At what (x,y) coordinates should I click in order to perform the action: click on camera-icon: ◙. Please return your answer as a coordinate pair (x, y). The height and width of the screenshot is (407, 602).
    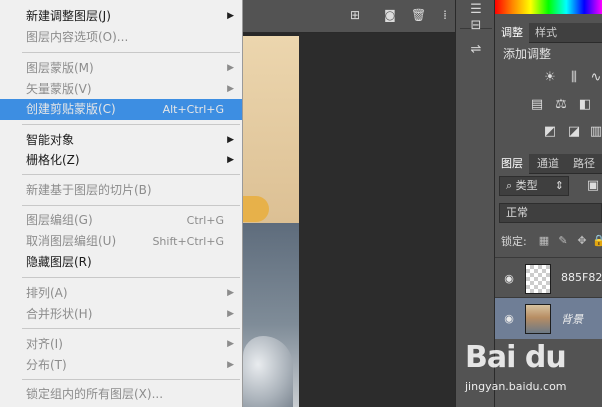
    Looking at the image, I should click on (390, 15).